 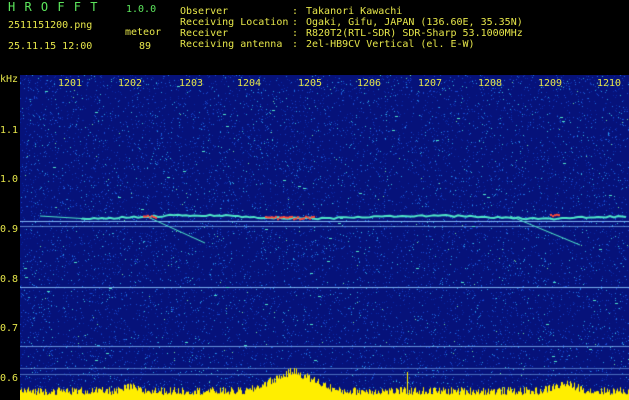 I want to click on x-tick-label: 1210, so click(x=609, y=83).